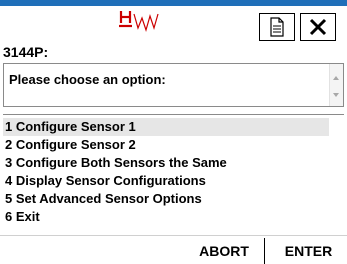 Image resolution: width=347 pixels, height=264 pixels. What do you see at coordinates (139, 22) in the screenshot?
I see `hart-logo-icon` at bounding box center [139, 22].